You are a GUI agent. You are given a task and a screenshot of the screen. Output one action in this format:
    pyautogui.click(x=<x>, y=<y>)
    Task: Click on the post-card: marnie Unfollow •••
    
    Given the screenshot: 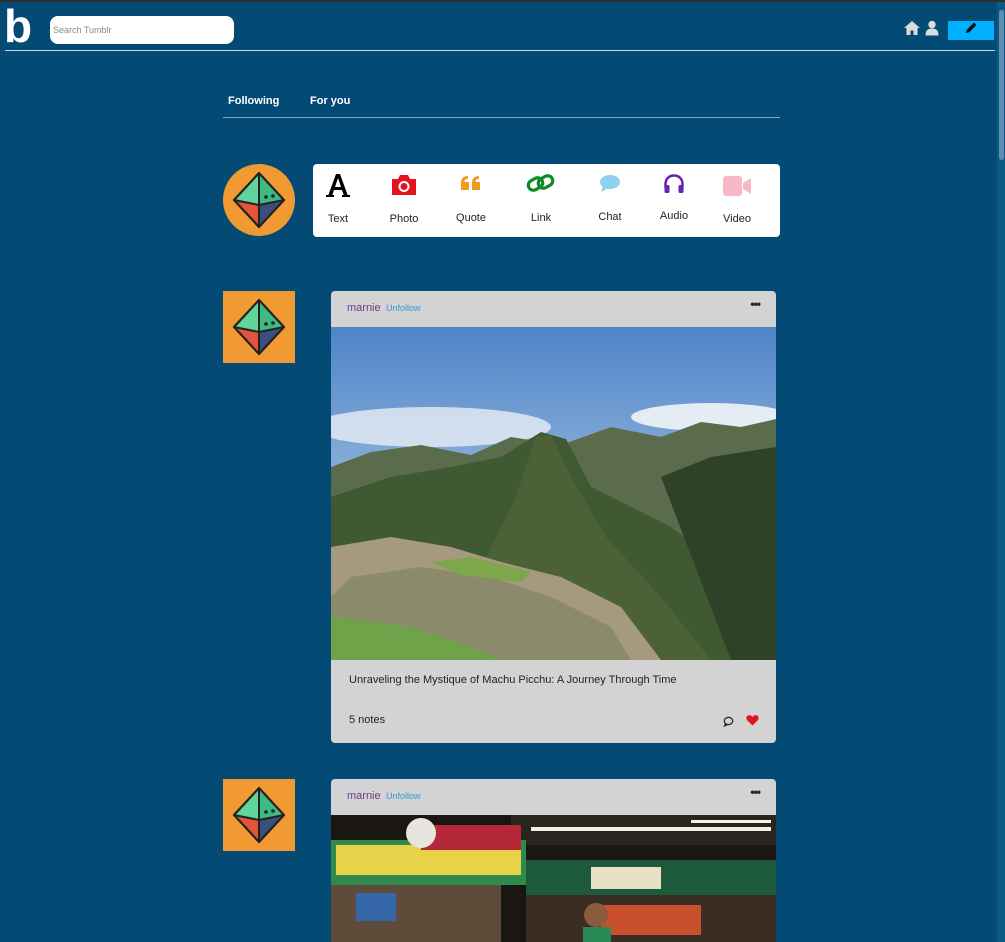 What is the action you would take?
    pyautogui.click(x=553, y=860)
    